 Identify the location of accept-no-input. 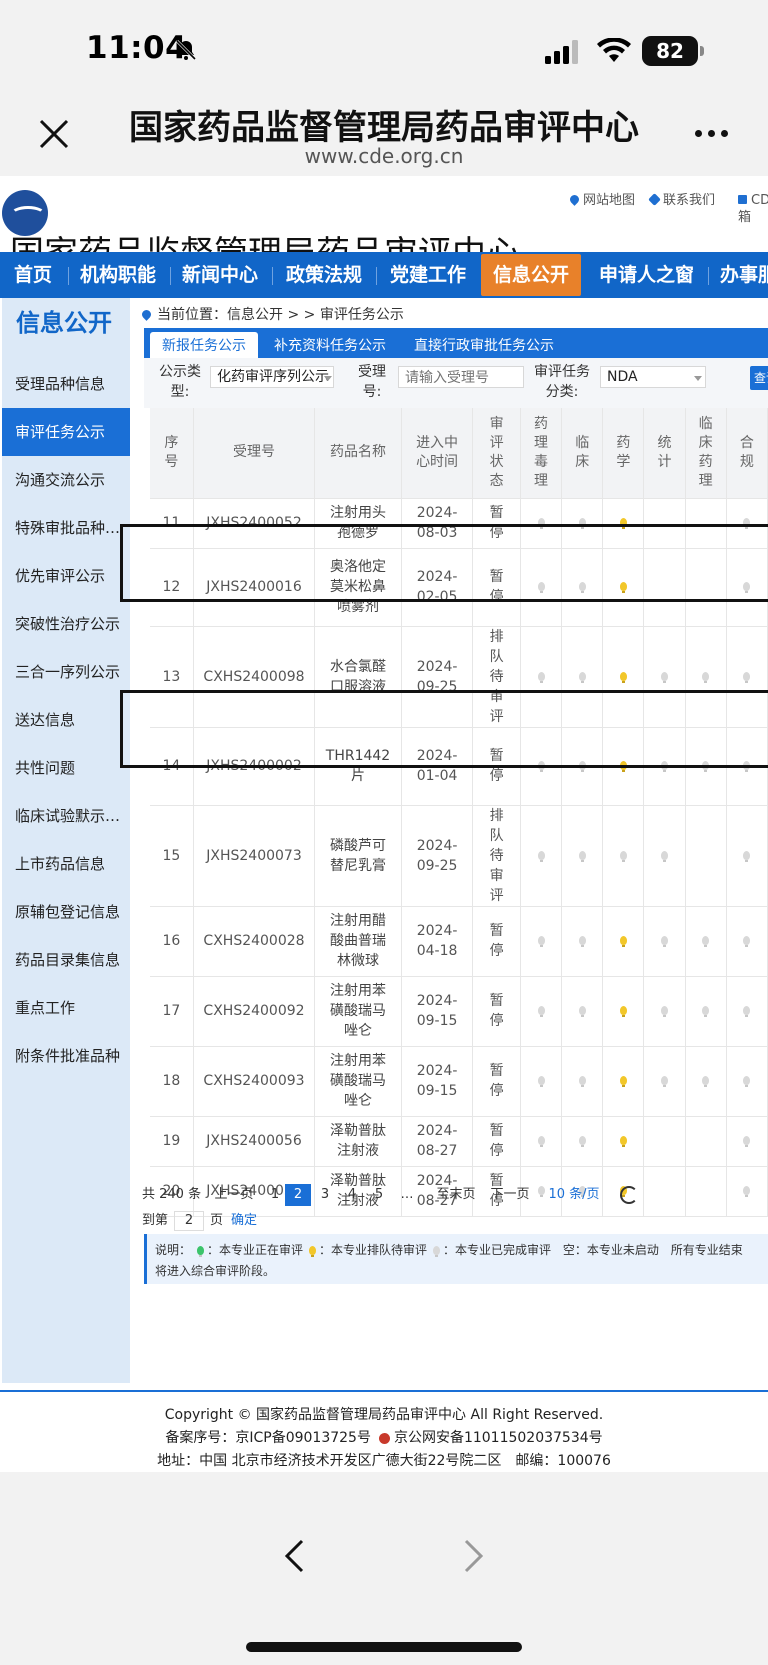
(461, 377).